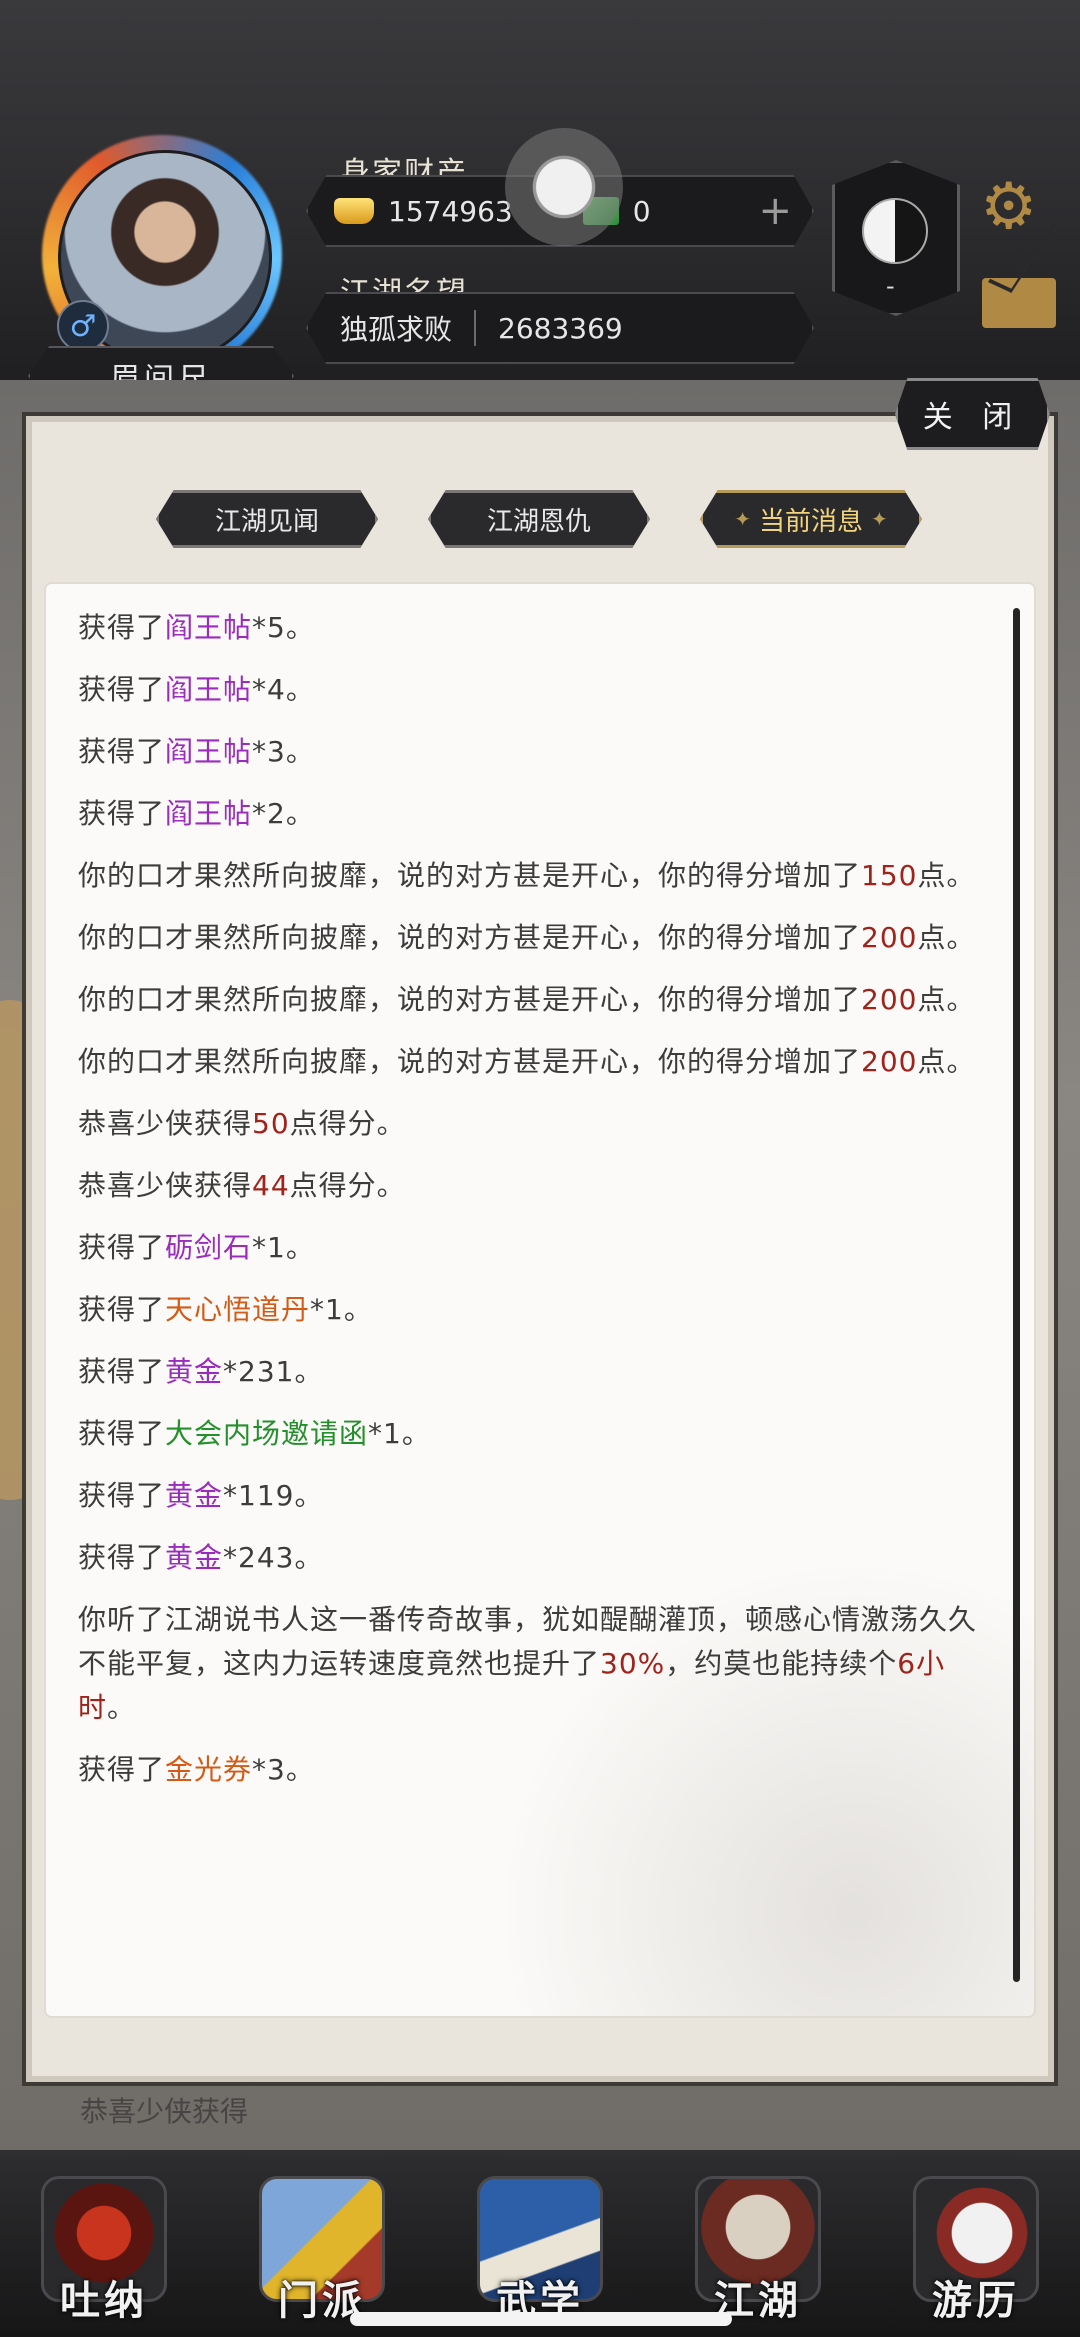  I want to click on divider, so click(475, 328).